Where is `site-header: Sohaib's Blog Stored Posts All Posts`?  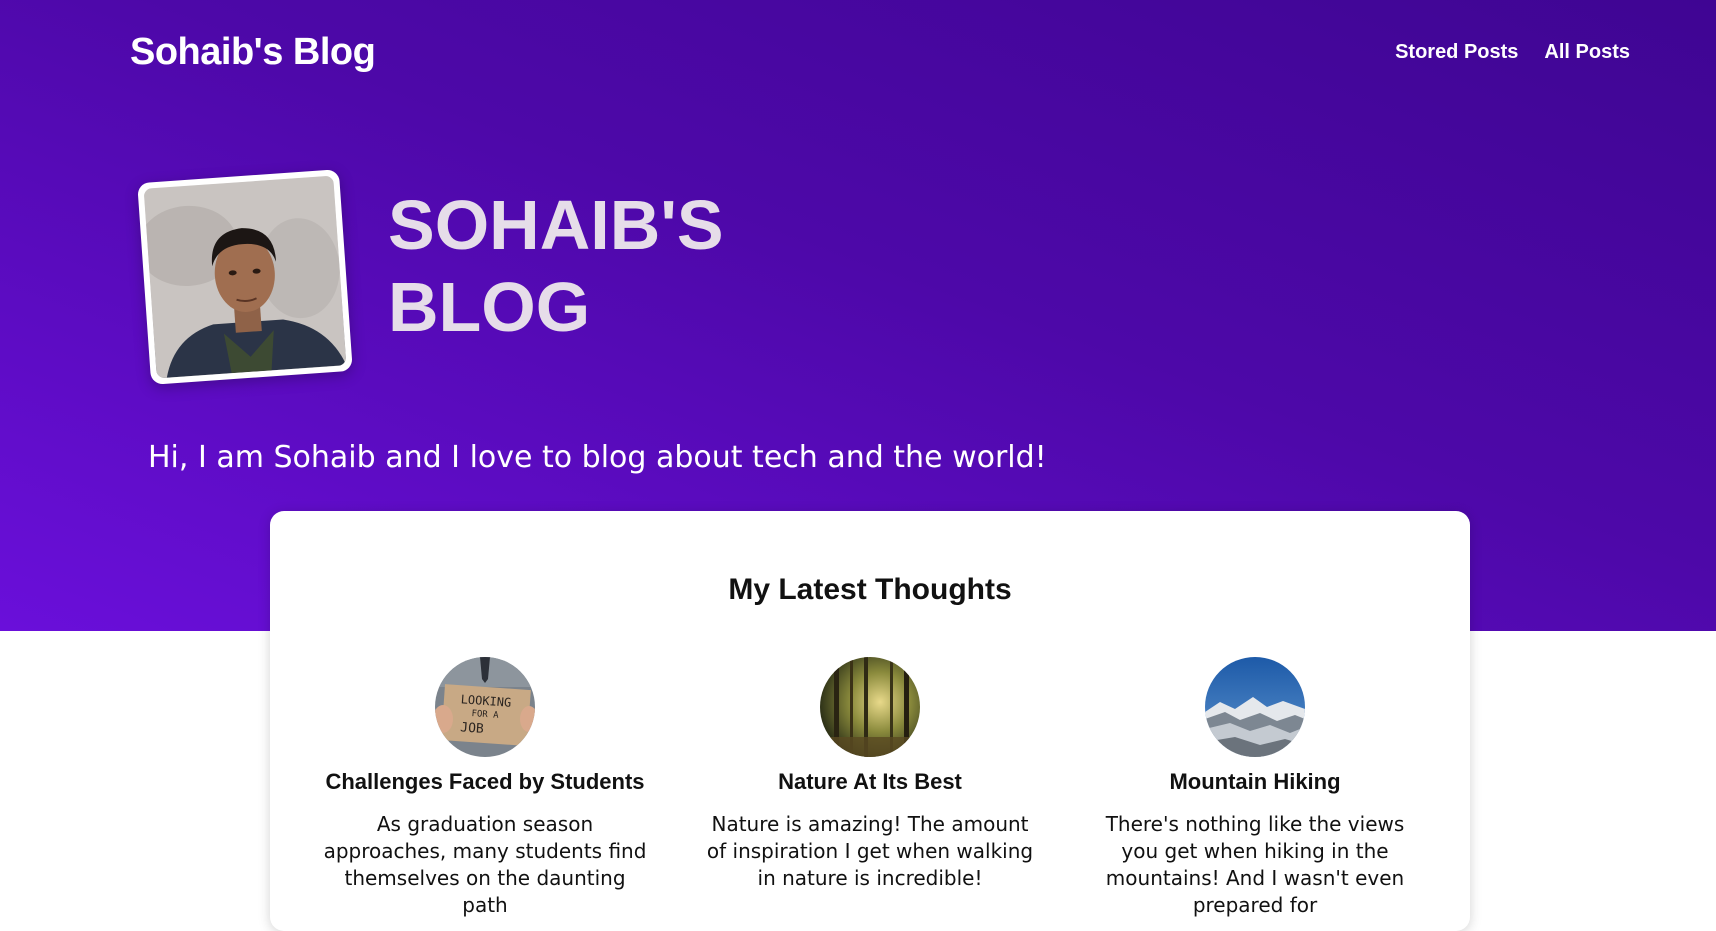
site-header: Sohaib's Blog Stored Posts All Posts is located at coordinates (880, 52).